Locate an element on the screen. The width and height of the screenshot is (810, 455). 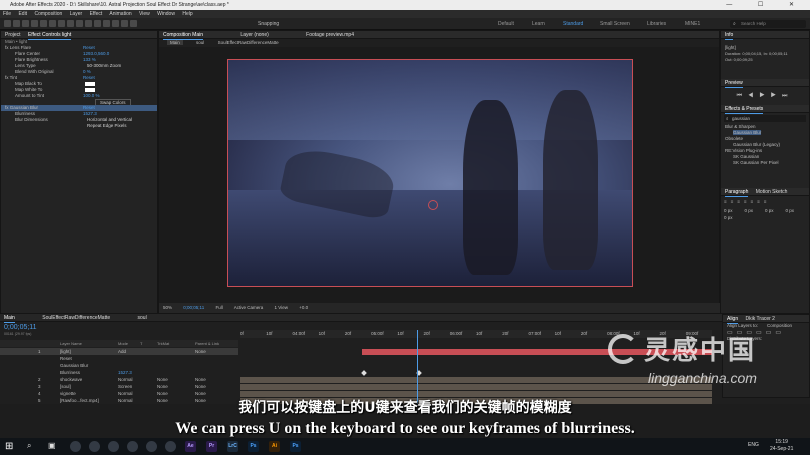
menu-window: Window is located at coordinates (166, 14).